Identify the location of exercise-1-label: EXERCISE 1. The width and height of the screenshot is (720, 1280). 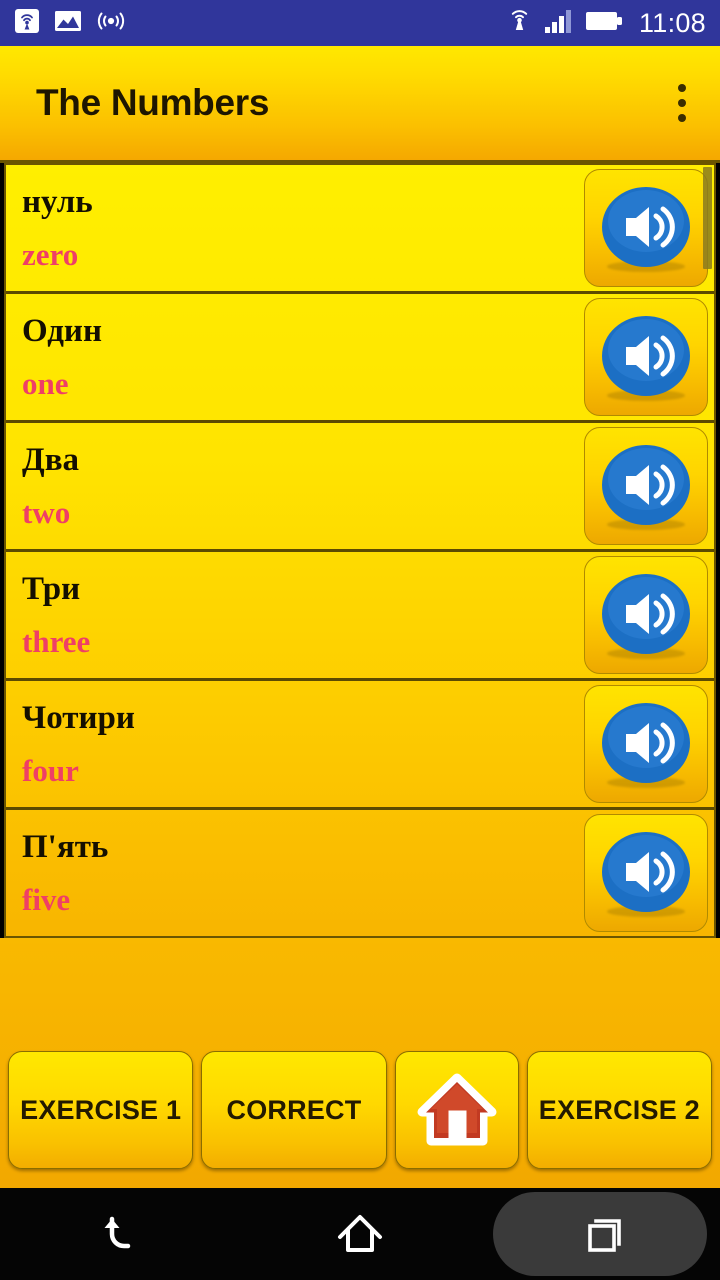
(101, 1109).